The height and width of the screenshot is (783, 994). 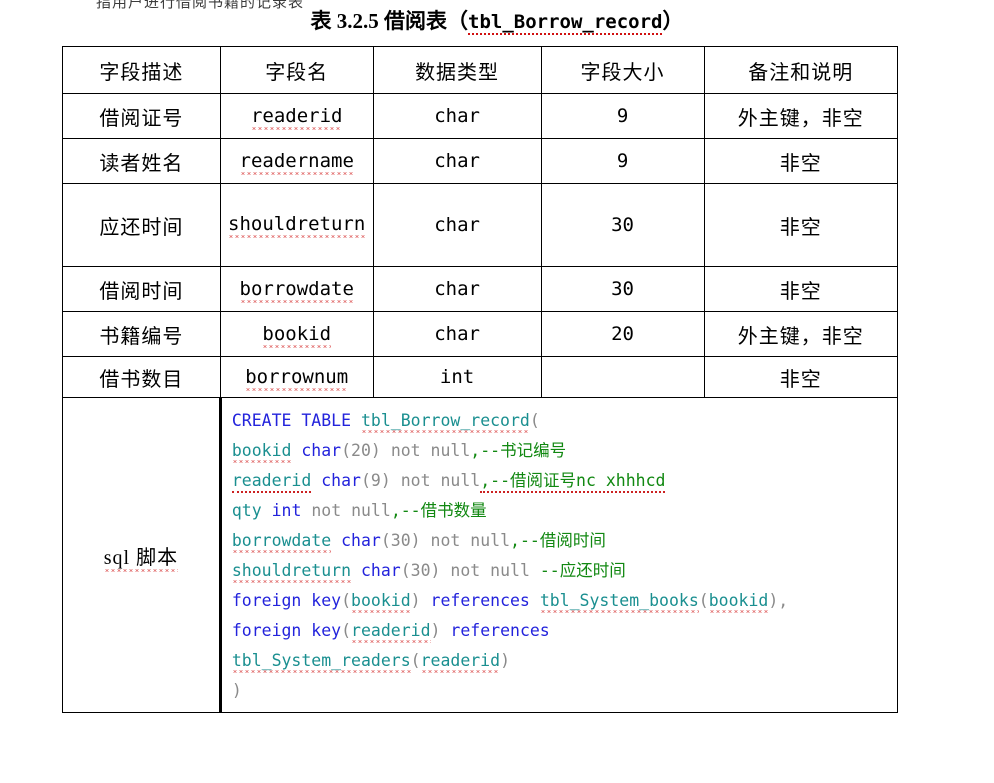 What do you see at coordinates (480, 70) in the screenshot?
I see `table-header-row: 字段描述 字段名 数据类型 字段大小 备注和说明` at bounding box center [480, 70].